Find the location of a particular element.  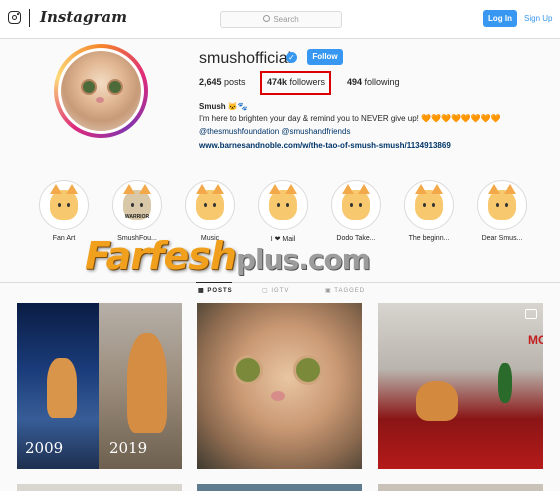

watermark-main-text: Farfesh is located at coordinates (161, 256).